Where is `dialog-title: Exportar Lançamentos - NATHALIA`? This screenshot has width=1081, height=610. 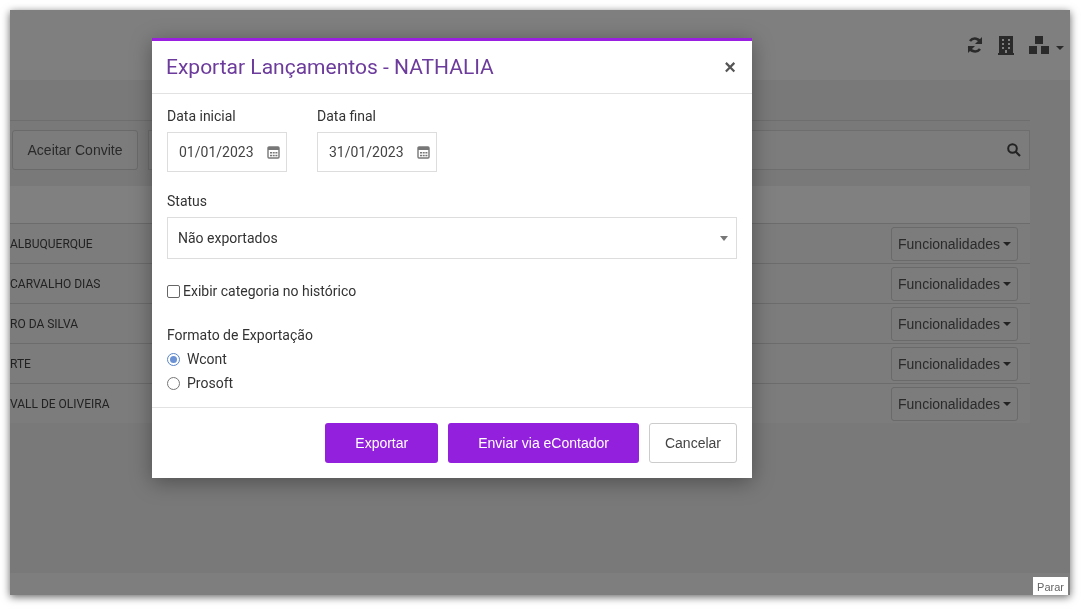 dialog-title: Exportar Lançamentos - NATHALIA is located at coordinates (330, 67).